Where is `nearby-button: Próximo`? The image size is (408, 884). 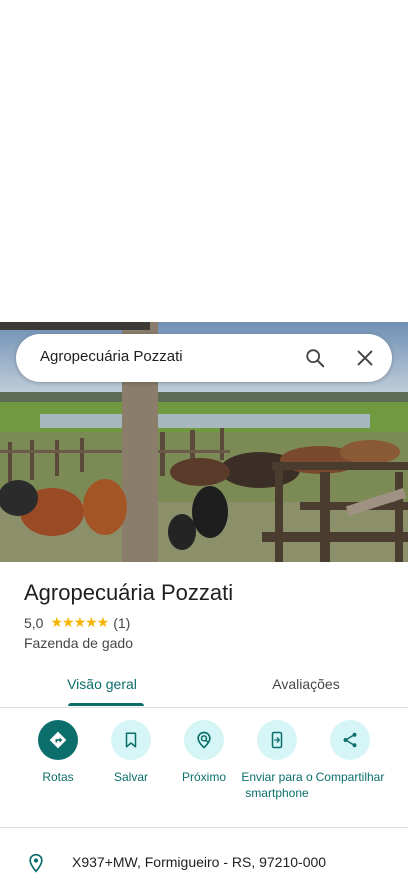
nearby-button: Próximo is located at coordinates (204, 752).